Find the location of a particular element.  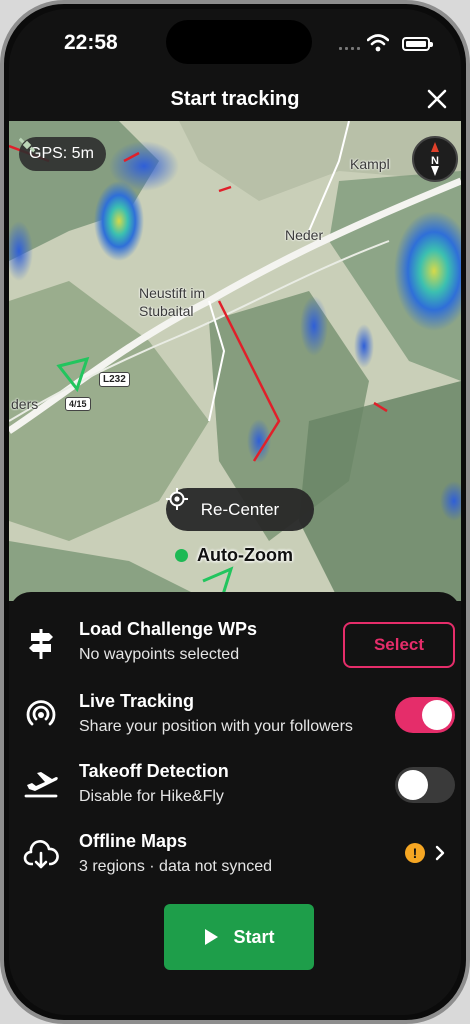

autozoom-label: Auto-Zoom is located at coordinates (245, 555).